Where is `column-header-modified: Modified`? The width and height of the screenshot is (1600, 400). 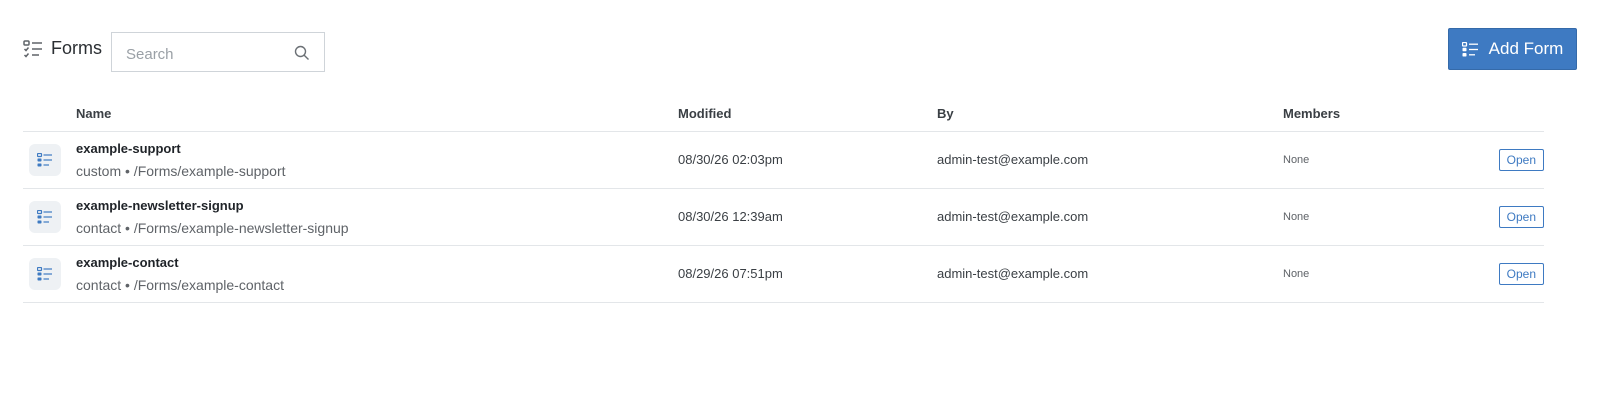 column-header-modified: Modified is located at coordinates (704, 113).